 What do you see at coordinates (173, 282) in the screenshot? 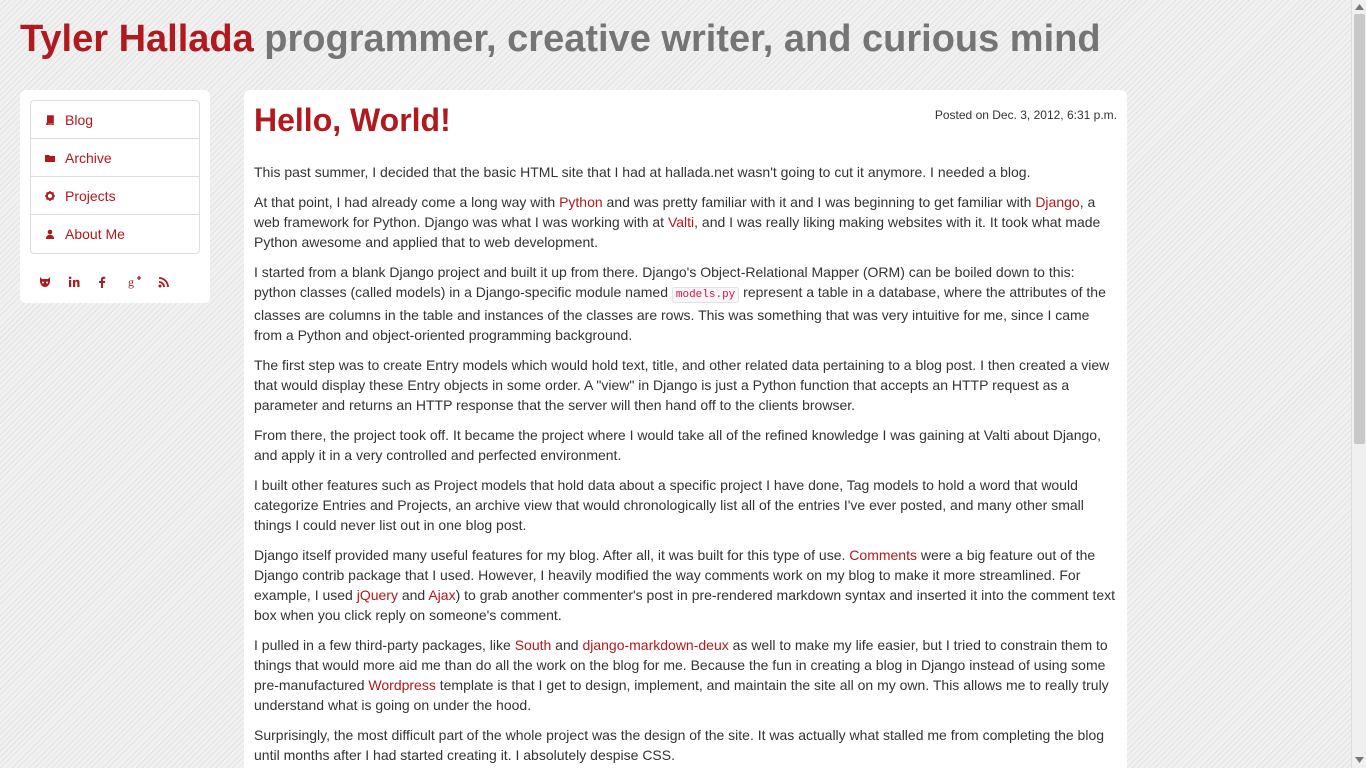
I see `rss-icon` at bounding box center [173, 282].